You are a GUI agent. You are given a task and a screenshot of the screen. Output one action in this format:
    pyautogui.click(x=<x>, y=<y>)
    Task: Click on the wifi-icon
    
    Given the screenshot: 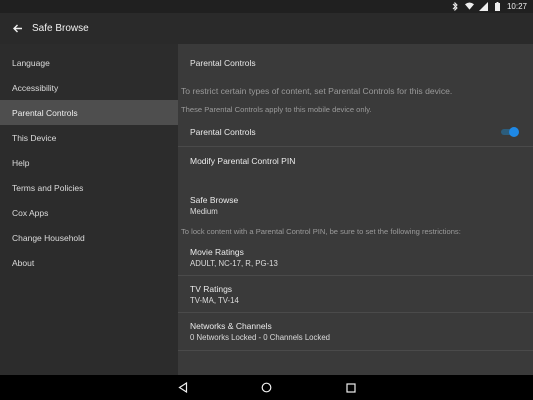 What is the action you would take?
    pyautogui.click(x=469, y=6)
    